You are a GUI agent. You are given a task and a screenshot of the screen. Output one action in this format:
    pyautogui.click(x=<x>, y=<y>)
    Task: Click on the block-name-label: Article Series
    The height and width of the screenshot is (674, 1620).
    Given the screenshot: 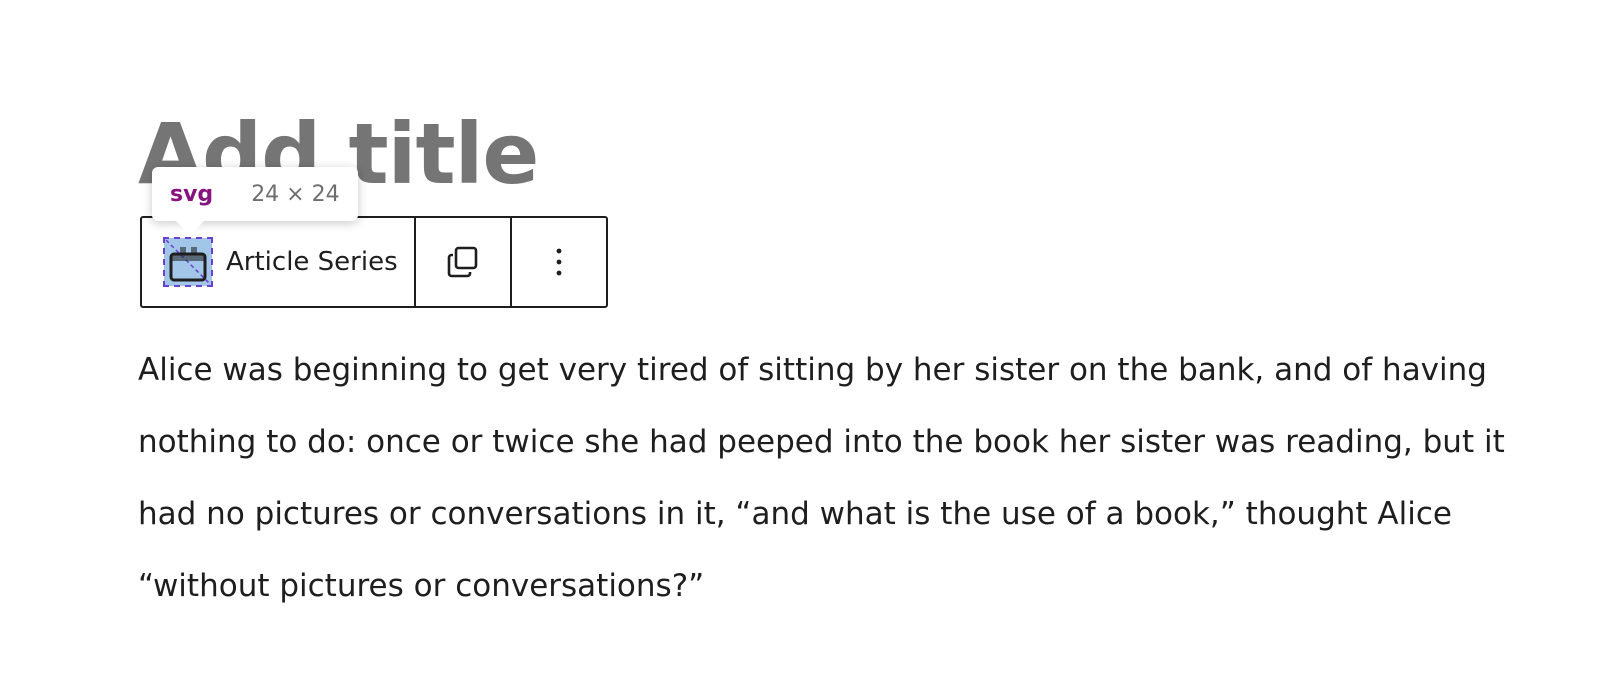 What is the action you would take?
    pyautogui.click(x=312, y=262)
    